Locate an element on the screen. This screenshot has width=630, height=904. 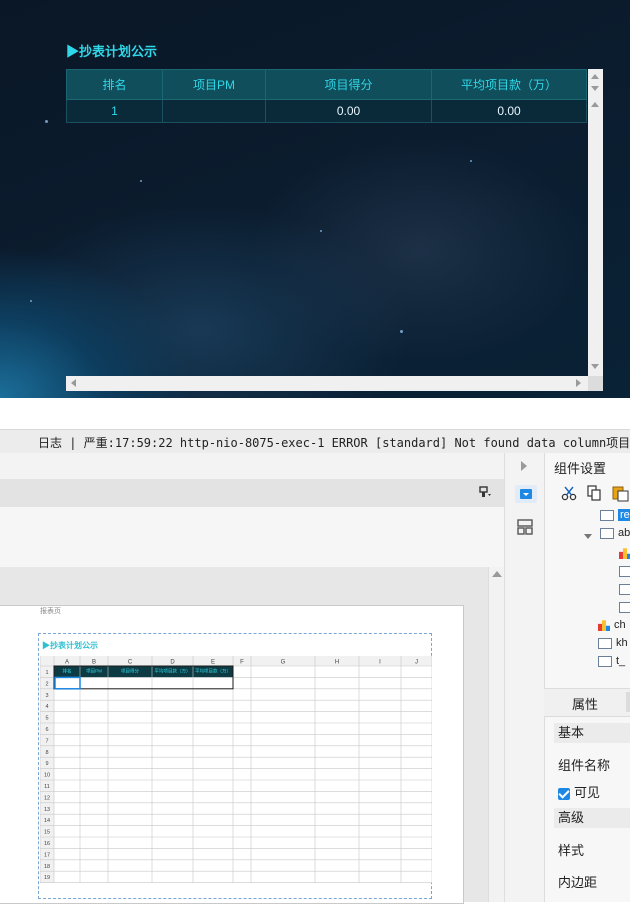
row-number: 5 is located at coordinates (46, 719).